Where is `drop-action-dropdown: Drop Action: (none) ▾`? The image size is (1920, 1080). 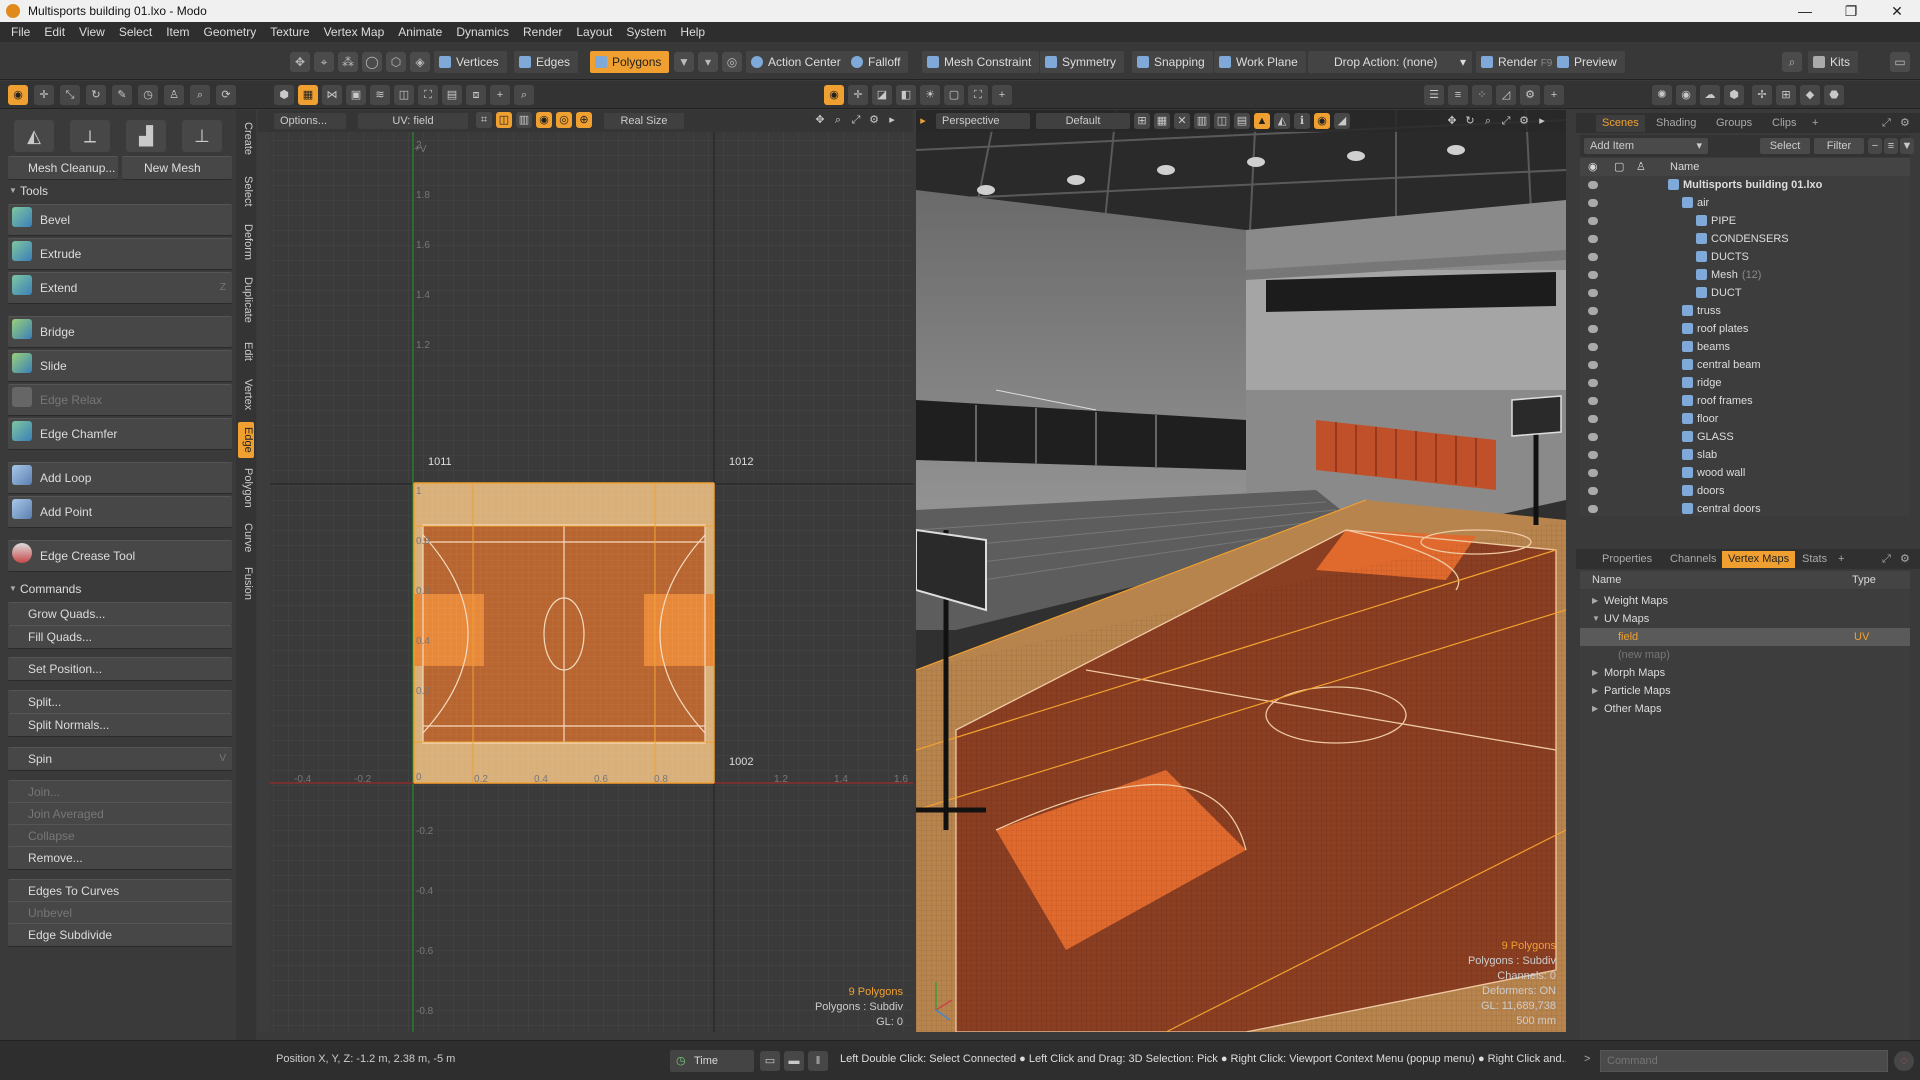
drop-action-dropdown: Drop Action: (none) ▾ is located at coordinates (1390, 62).